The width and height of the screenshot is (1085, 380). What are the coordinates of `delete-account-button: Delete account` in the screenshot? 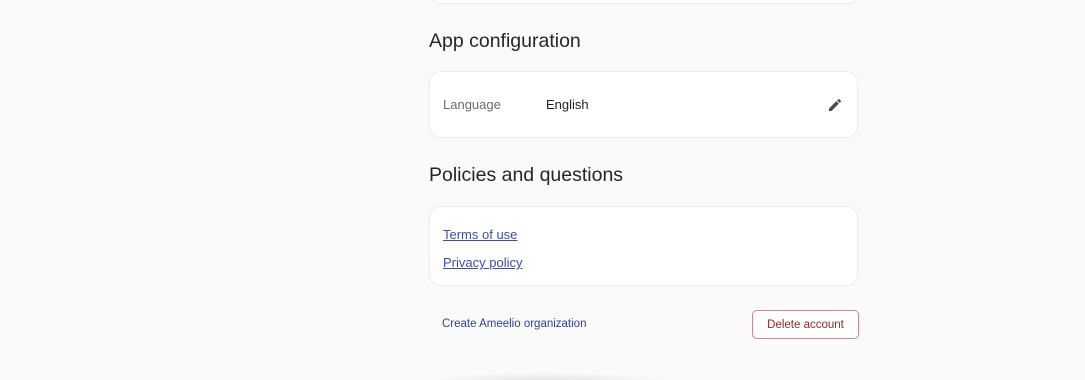 It's located at (805, 324).